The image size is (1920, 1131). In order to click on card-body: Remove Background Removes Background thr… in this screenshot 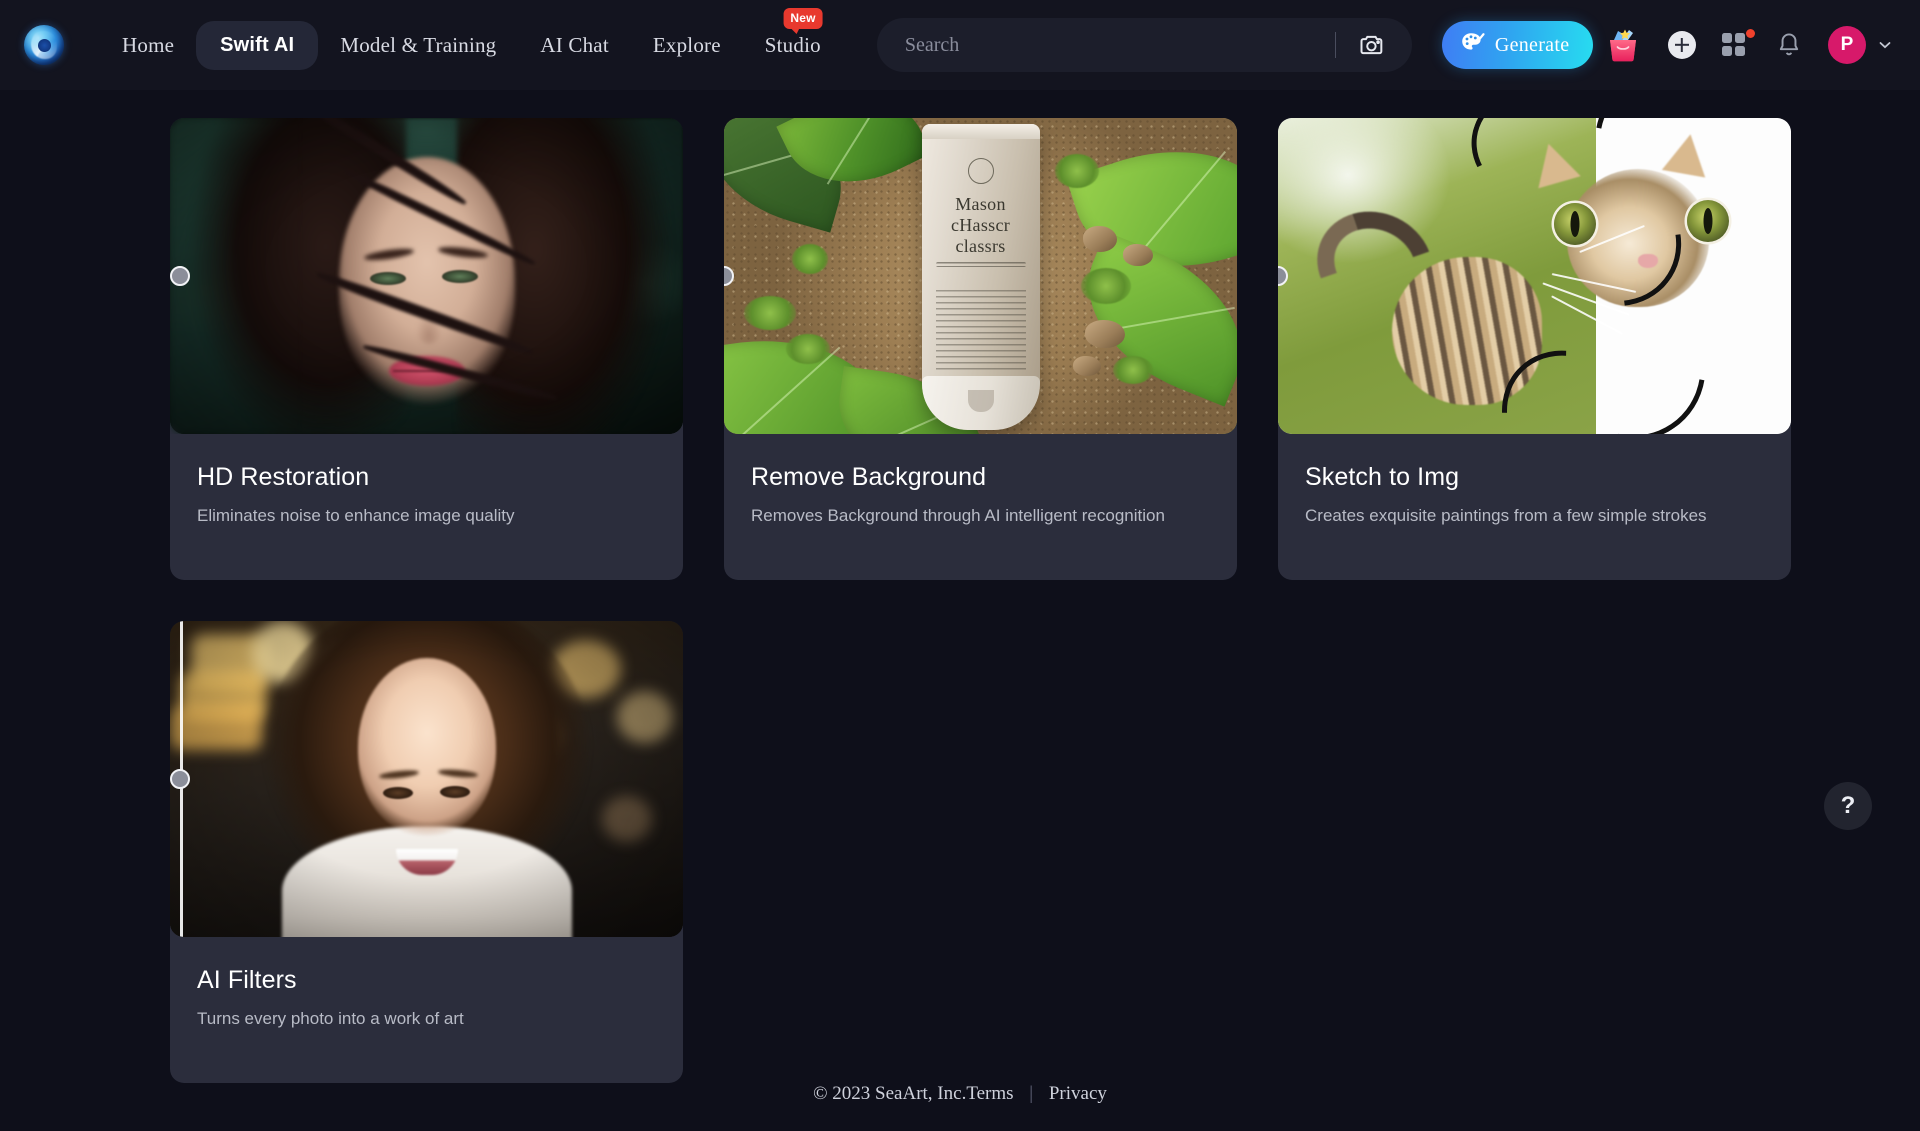, I will do `click(980, 480)`.